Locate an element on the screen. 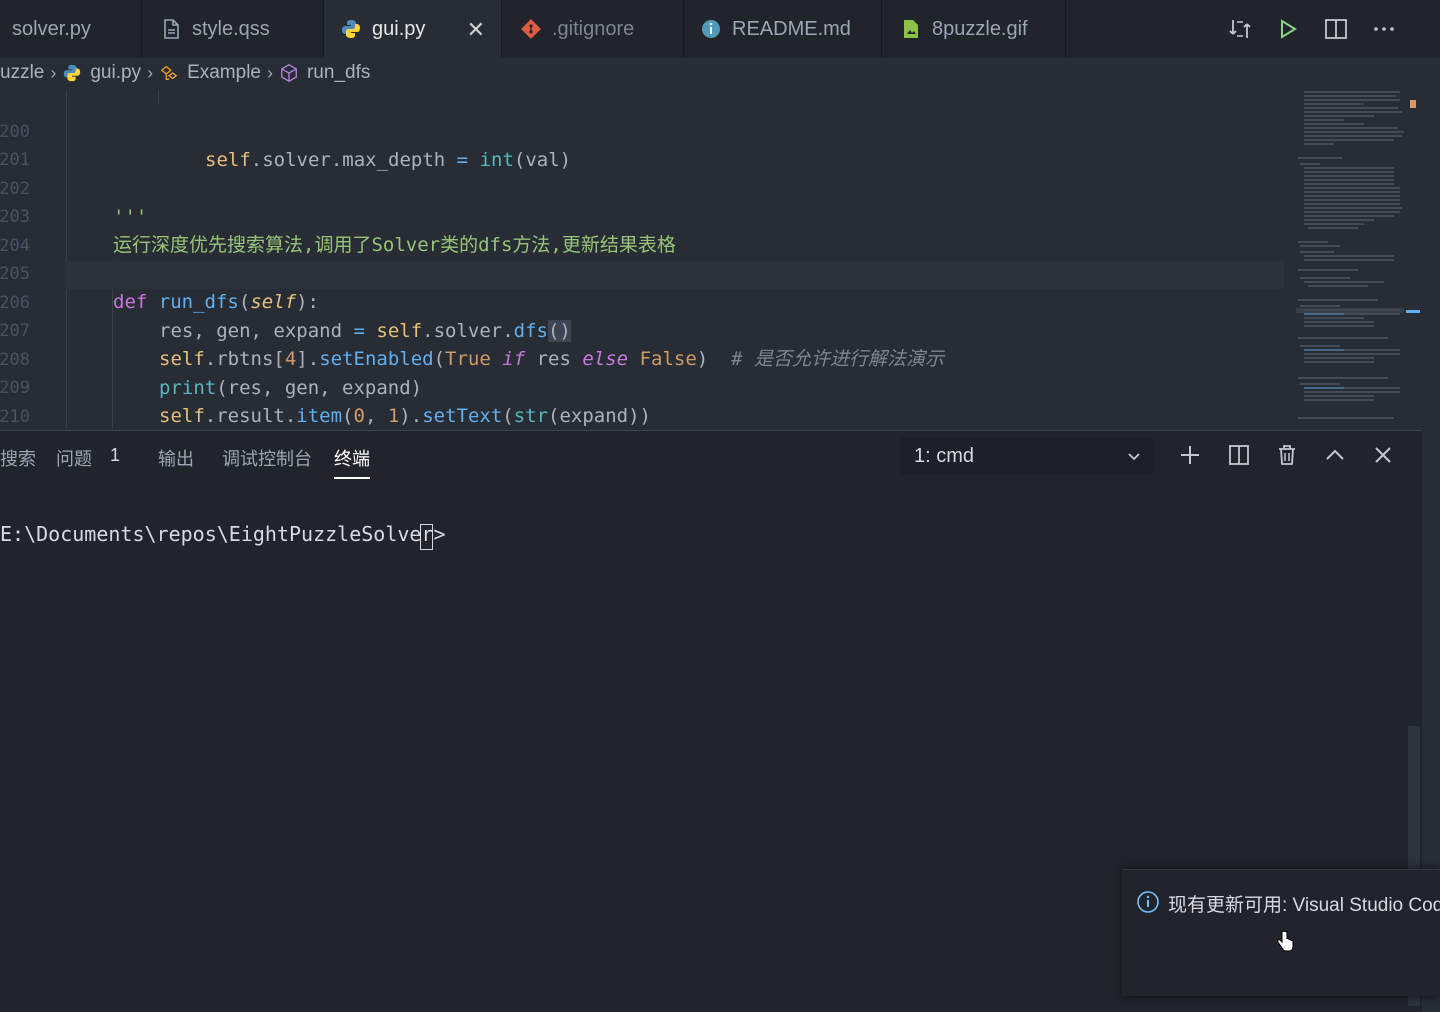 This screenshot has width=1440, height=1012. tab-8puzzle-gif: 8puzzle.gif is located at coordinates (974, 29).